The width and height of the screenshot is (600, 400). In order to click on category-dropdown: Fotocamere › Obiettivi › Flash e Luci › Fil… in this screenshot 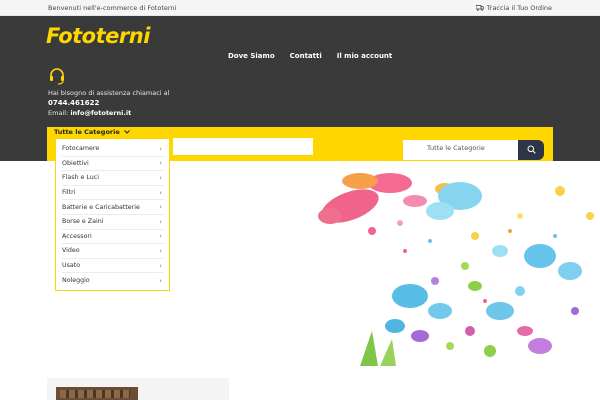, I will do `click(112, 214)`.